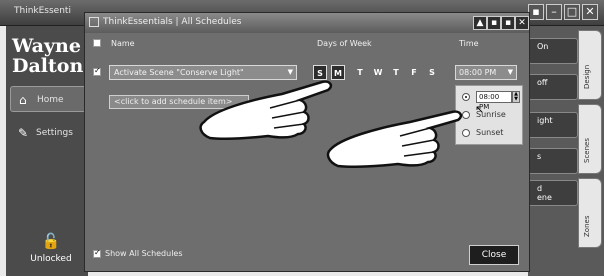 Image resolution: width=604 pixels, height=276 pixels. I want to click on sidebar-item-label: Settings, so click(54, 133).